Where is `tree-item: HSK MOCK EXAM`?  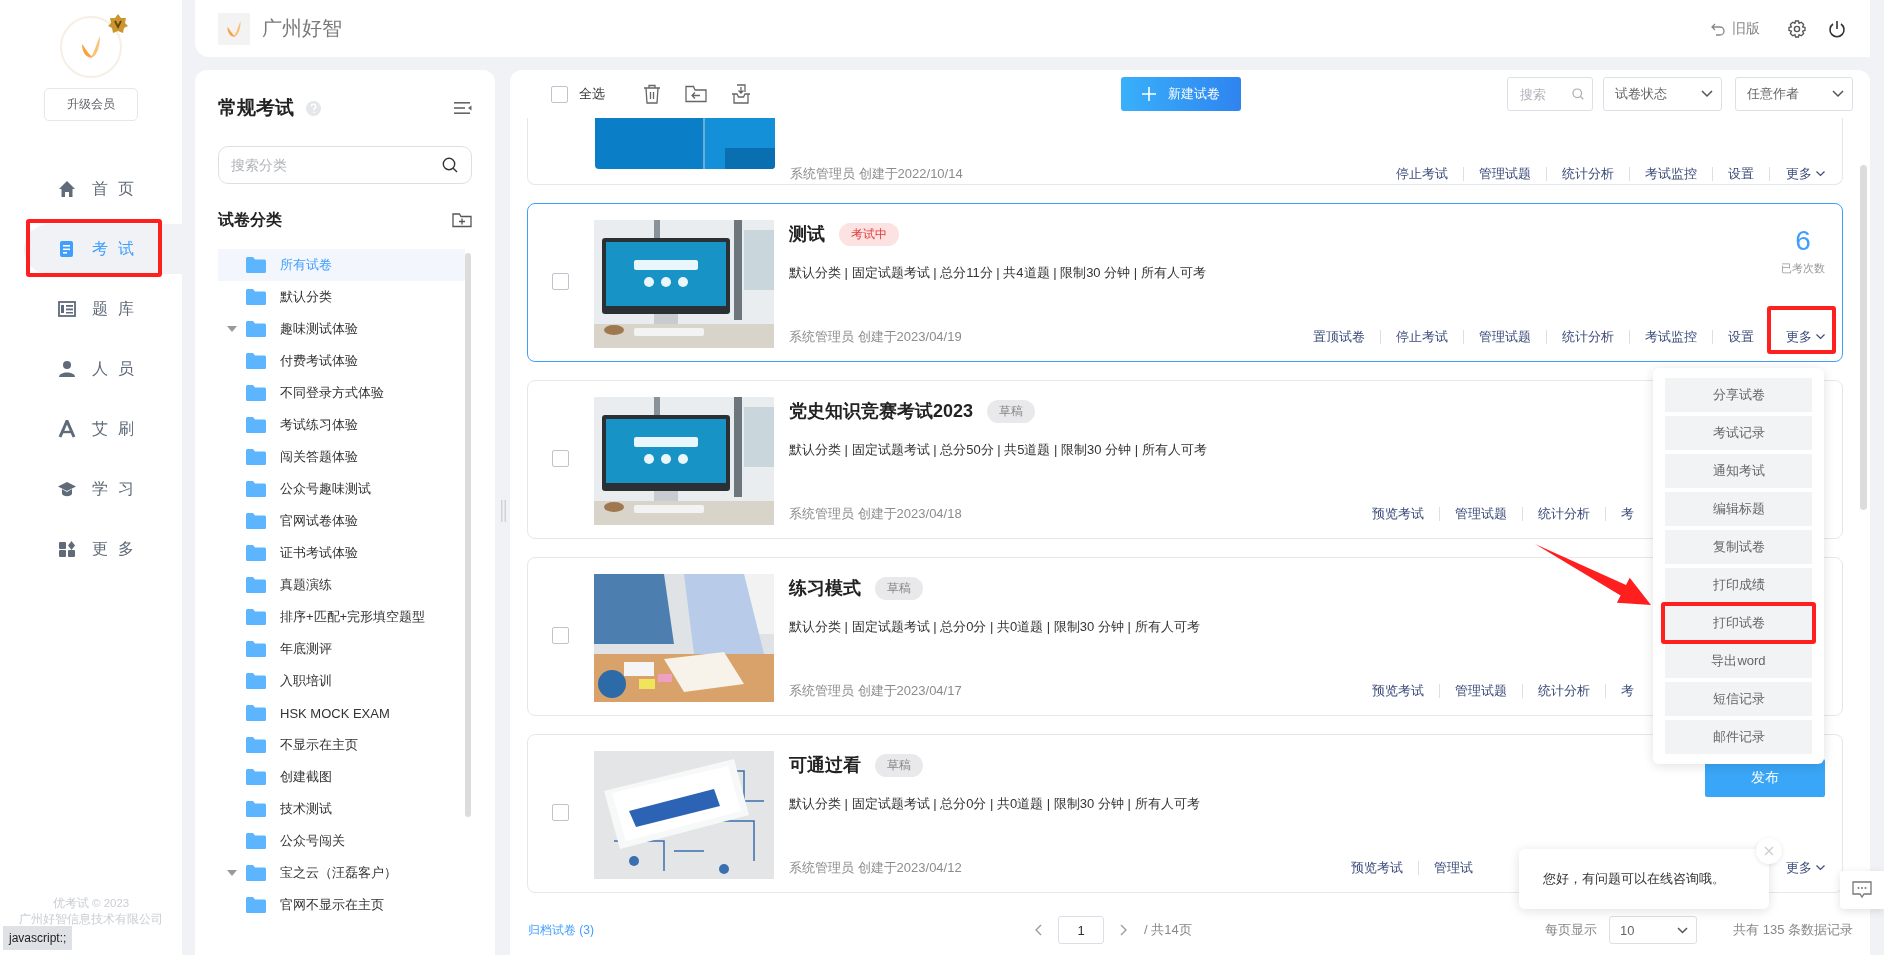
tree-item: HSK MOCK EXAM is located at coordinates (341, 713).